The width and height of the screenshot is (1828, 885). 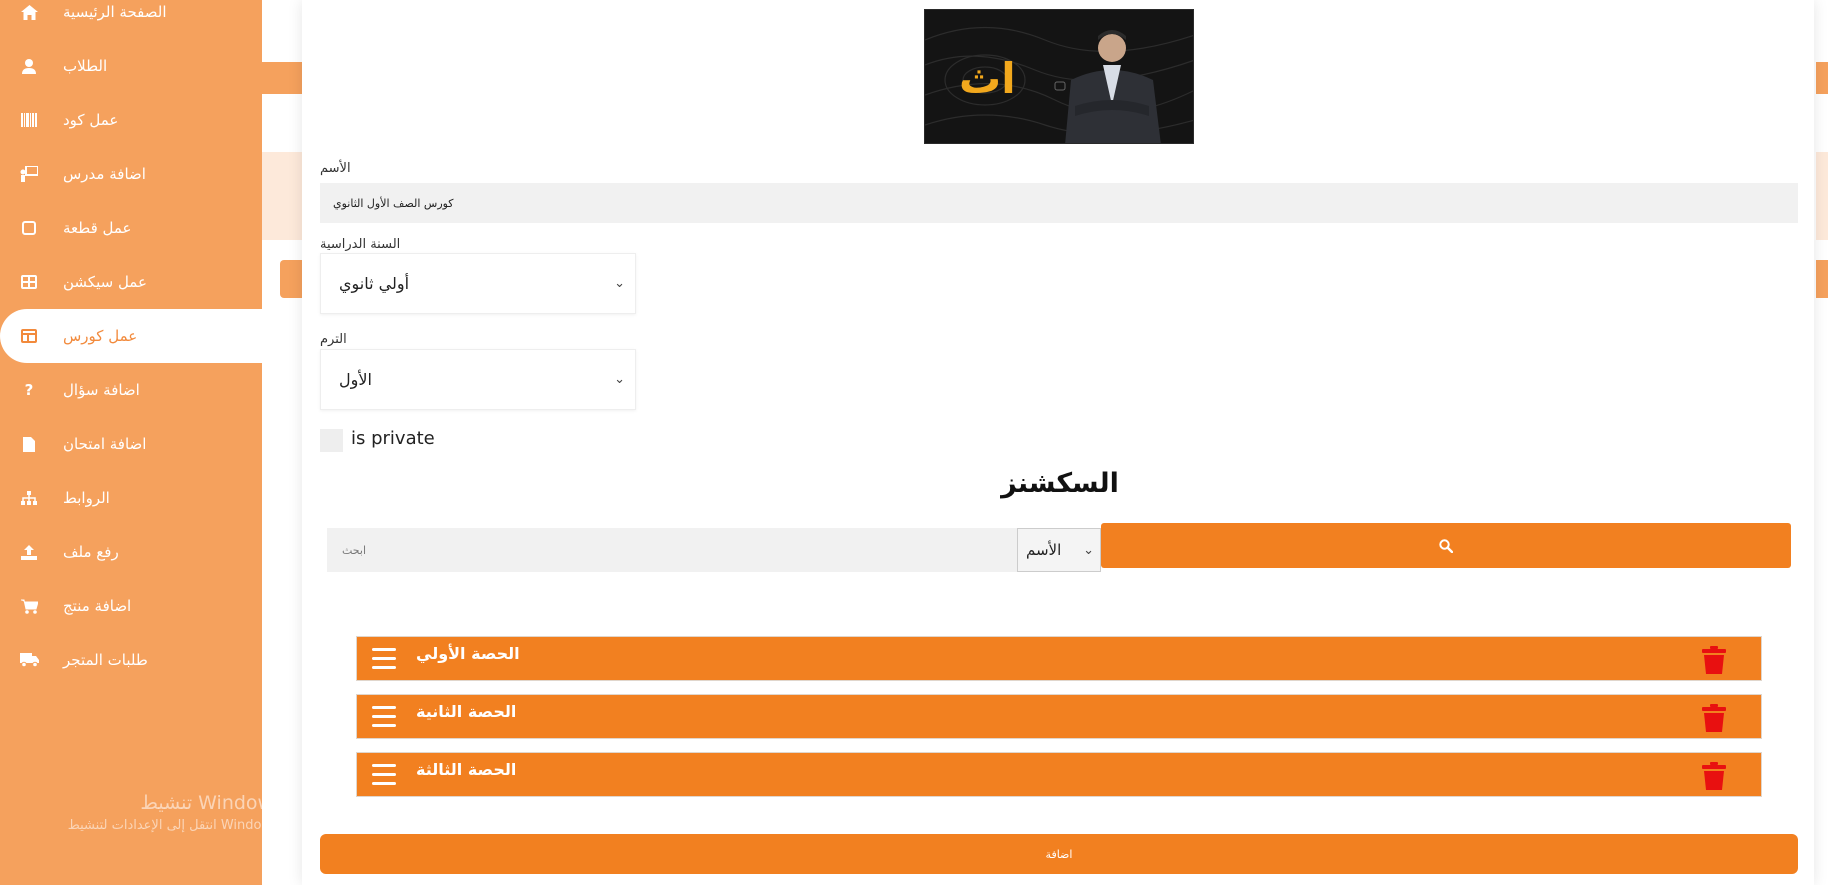 What do you see at coordinates (86, 498) in the screenshot?
I see `sidebar-item-label: الروابط` at bounding box center [86, 498].